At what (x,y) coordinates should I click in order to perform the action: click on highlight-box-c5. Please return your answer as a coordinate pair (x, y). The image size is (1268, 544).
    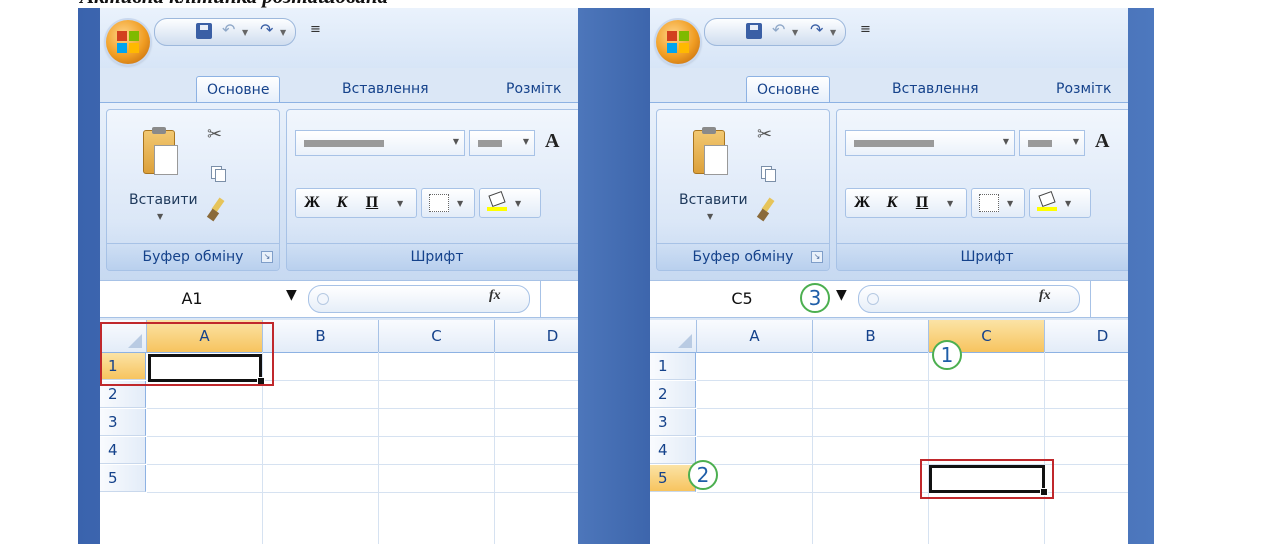
    Looking at the image, I should click on (987, 479).